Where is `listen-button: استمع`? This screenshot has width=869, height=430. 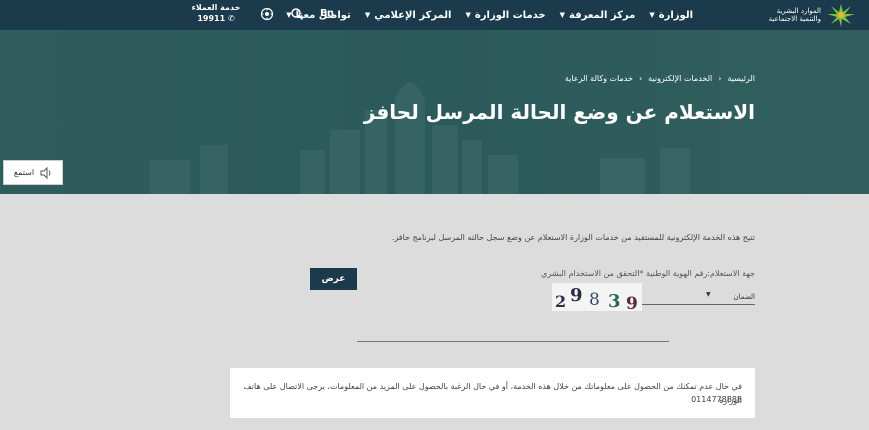
listen-button: استمع is located at coordinates (33, 172).